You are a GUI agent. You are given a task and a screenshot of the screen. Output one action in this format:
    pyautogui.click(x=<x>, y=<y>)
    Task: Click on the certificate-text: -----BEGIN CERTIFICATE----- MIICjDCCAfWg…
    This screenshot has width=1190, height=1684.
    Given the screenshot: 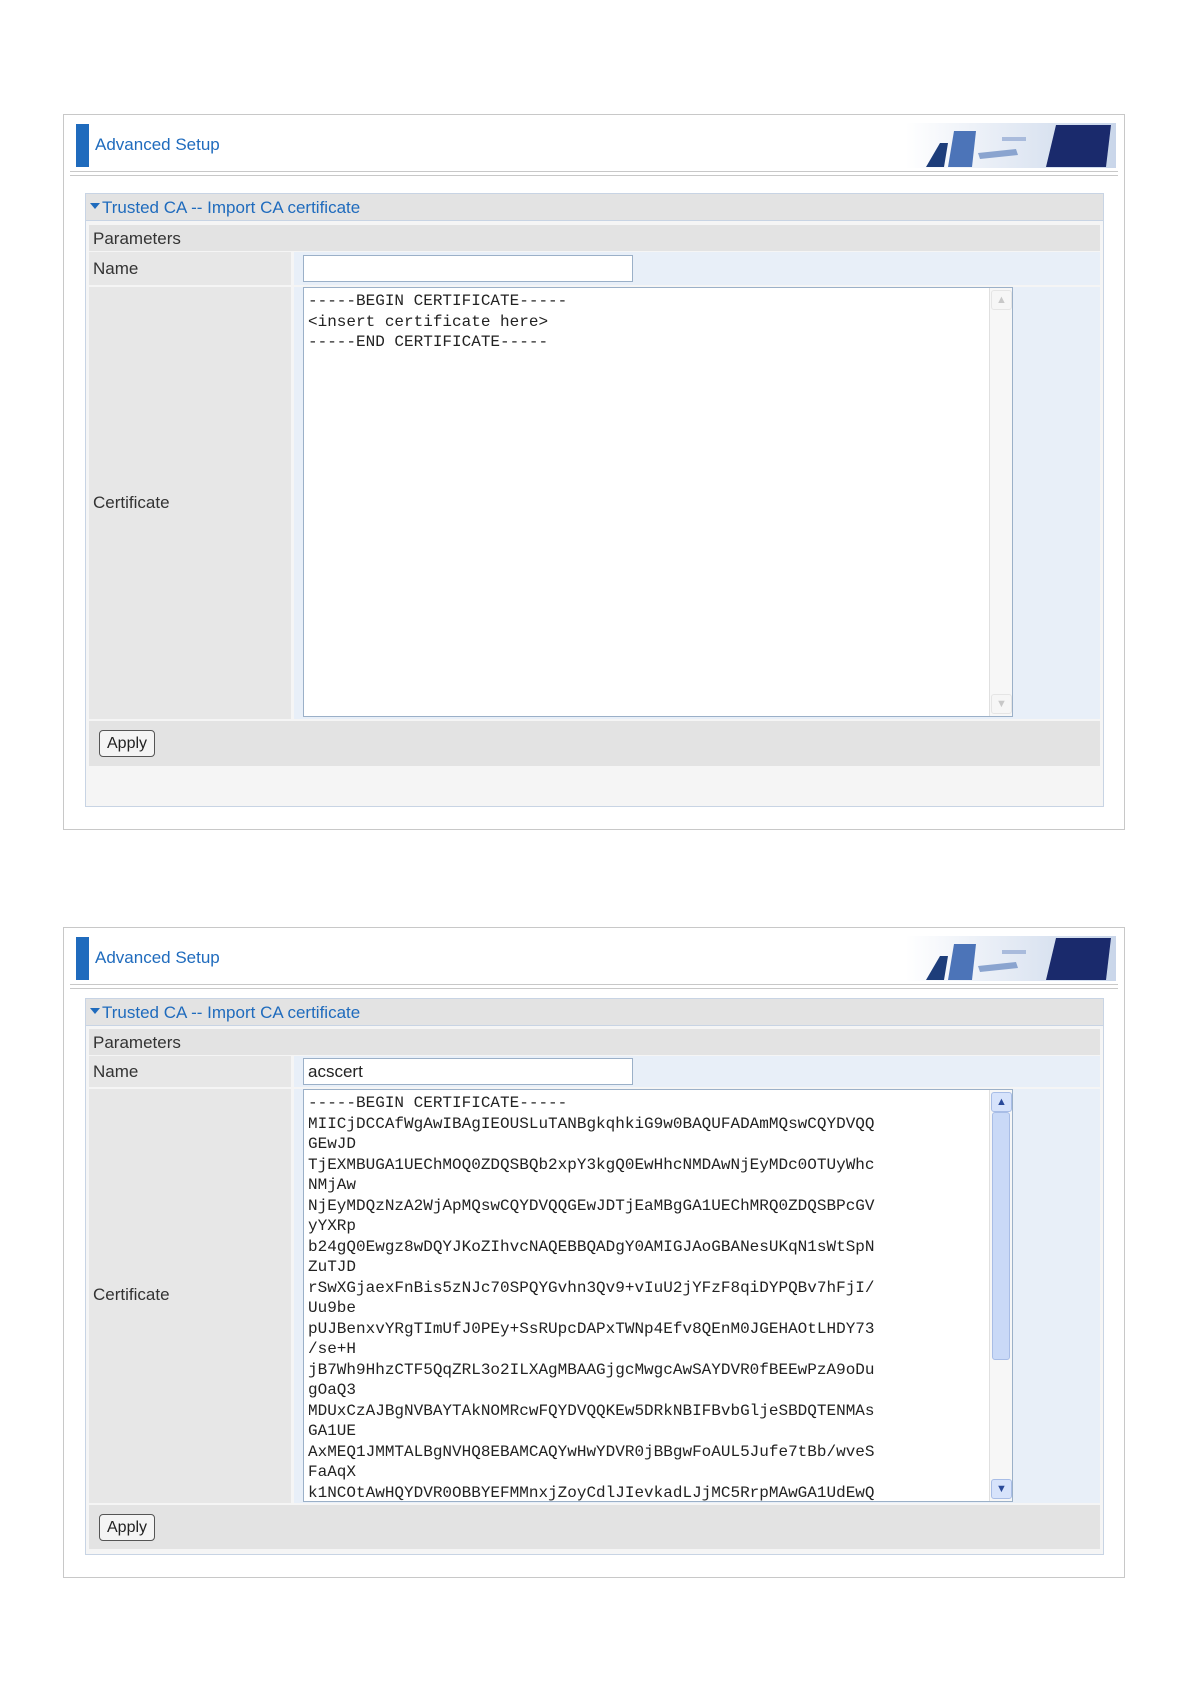 What is the action you would take?
    pyautogui.click(x=647, y=1297)
    